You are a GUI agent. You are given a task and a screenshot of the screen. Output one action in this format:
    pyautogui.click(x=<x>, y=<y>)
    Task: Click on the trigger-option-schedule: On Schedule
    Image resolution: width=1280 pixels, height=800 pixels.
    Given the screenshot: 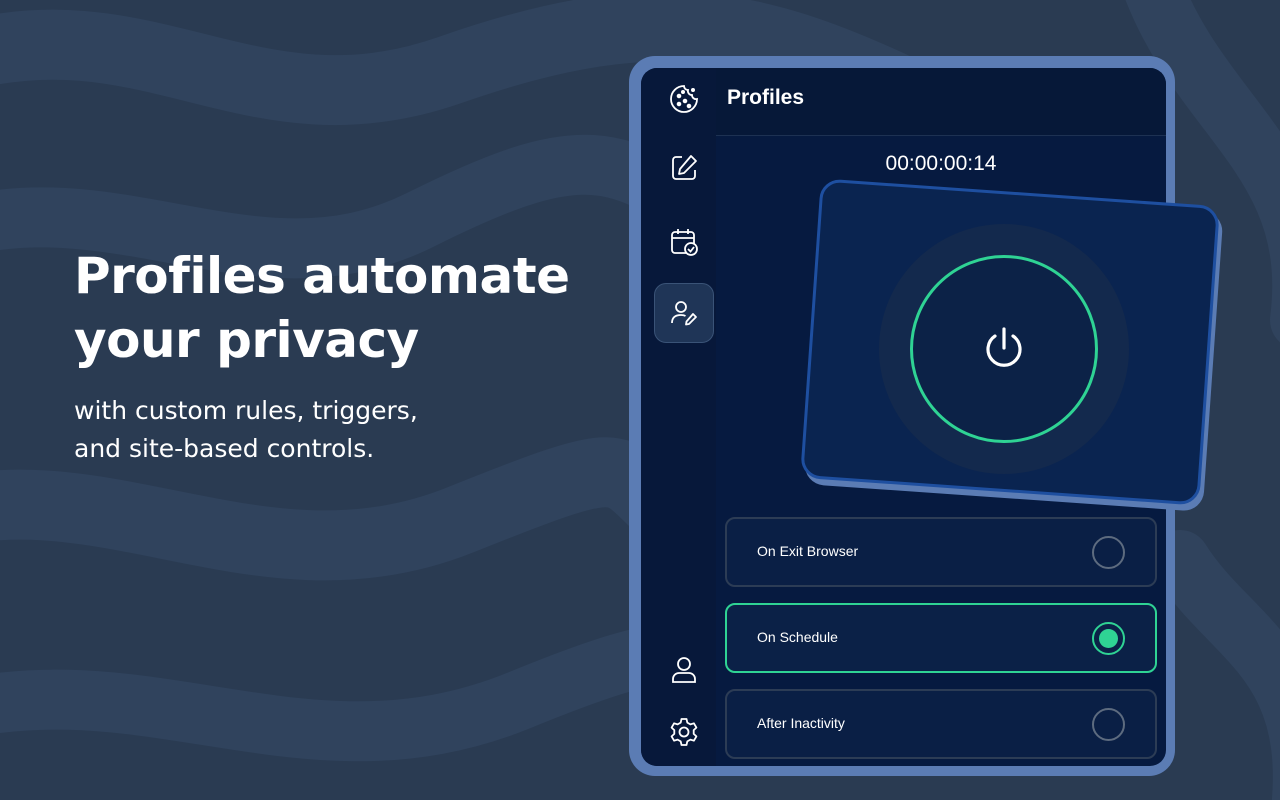 What is the action you would take?
    pyautogui.click(x=941, y=638)
    